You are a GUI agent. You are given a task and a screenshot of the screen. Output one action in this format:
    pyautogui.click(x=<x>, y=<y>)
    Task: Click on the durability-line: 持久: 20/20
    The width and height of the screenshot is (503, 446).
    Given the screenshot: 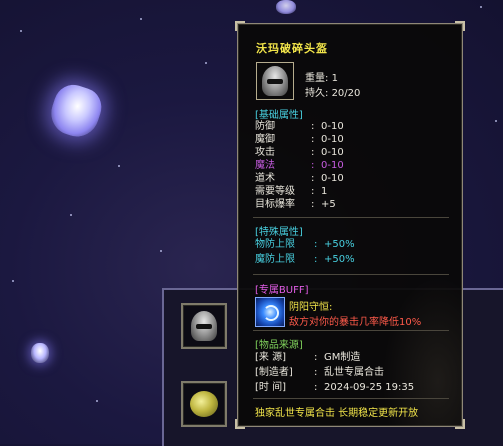 What is the action you would take?
    pyautogui.click(x=332, y=91)
    